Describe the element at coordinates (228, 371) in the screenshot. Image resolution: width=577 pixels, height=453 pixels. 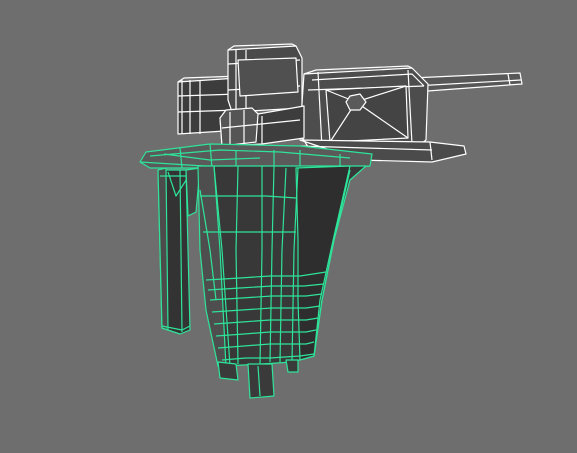
I see `foot-left` at that location.